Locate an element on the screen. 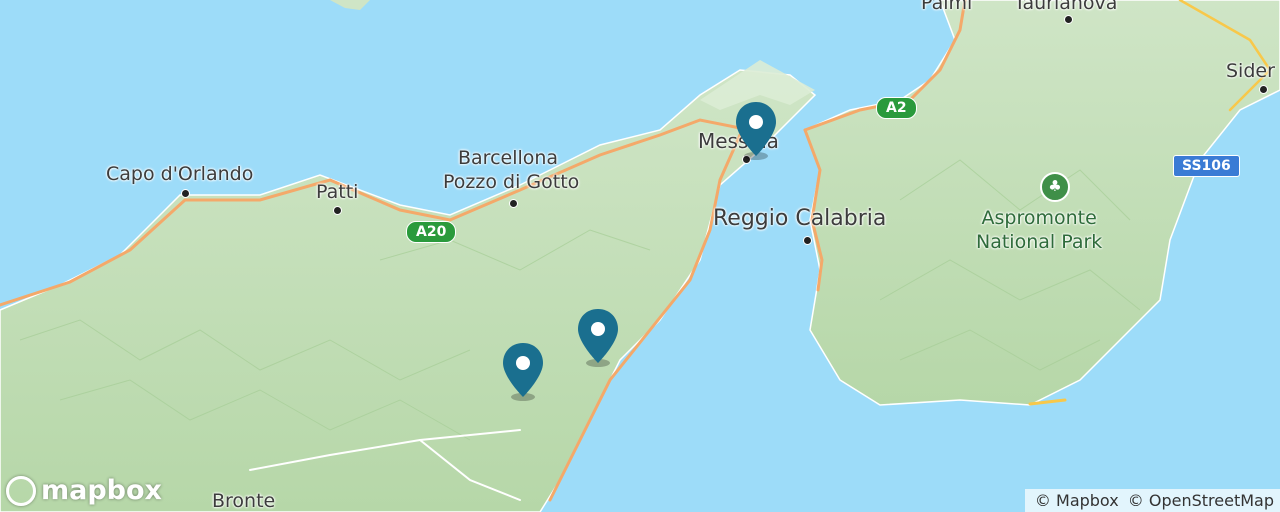  place-label-patti: Patti is located at coordinates (337, 192).